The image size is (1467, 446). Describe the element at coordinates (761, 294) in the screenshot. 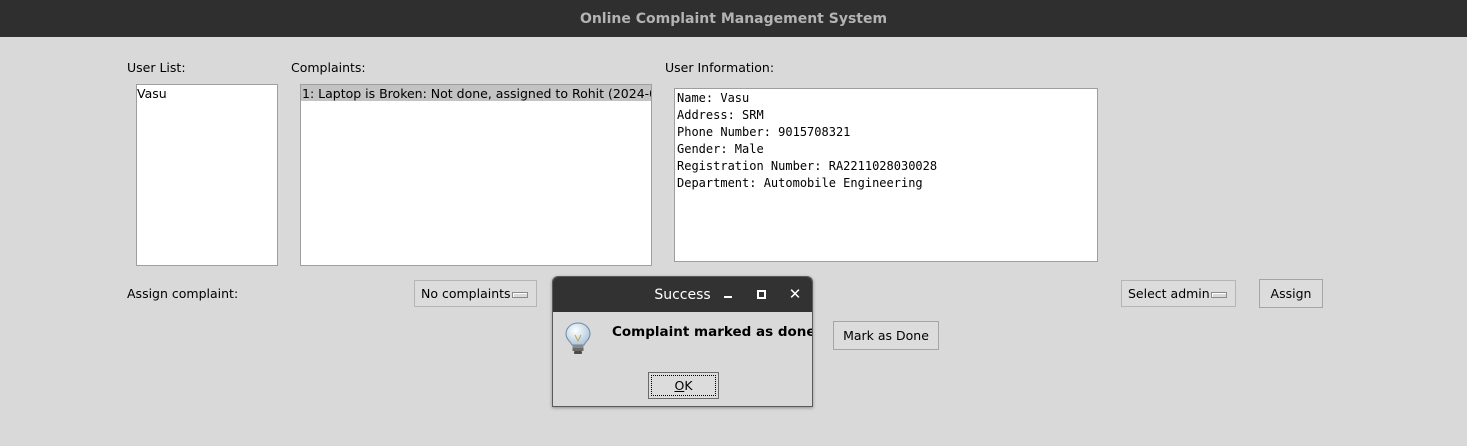

I see `maximize-icon` at that location.